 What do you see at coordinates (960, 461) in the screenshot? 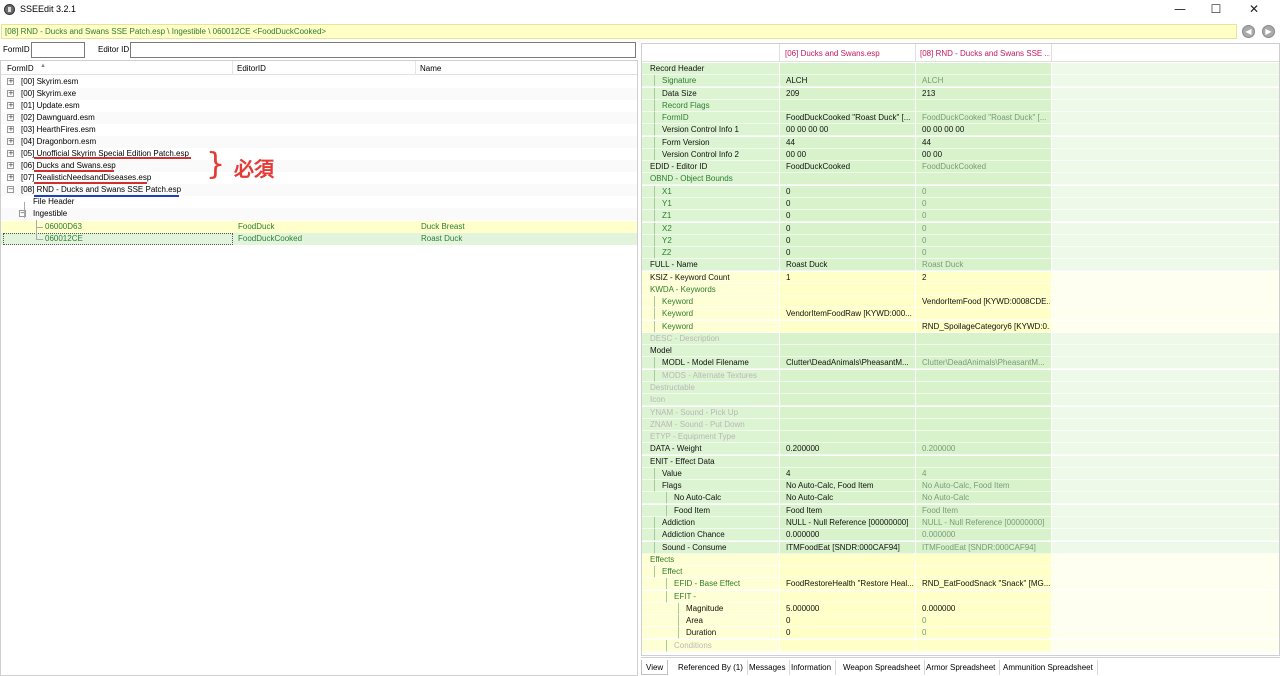
I see `compare-row: ENIT - Effect Data` at bounding box center [960, 461].